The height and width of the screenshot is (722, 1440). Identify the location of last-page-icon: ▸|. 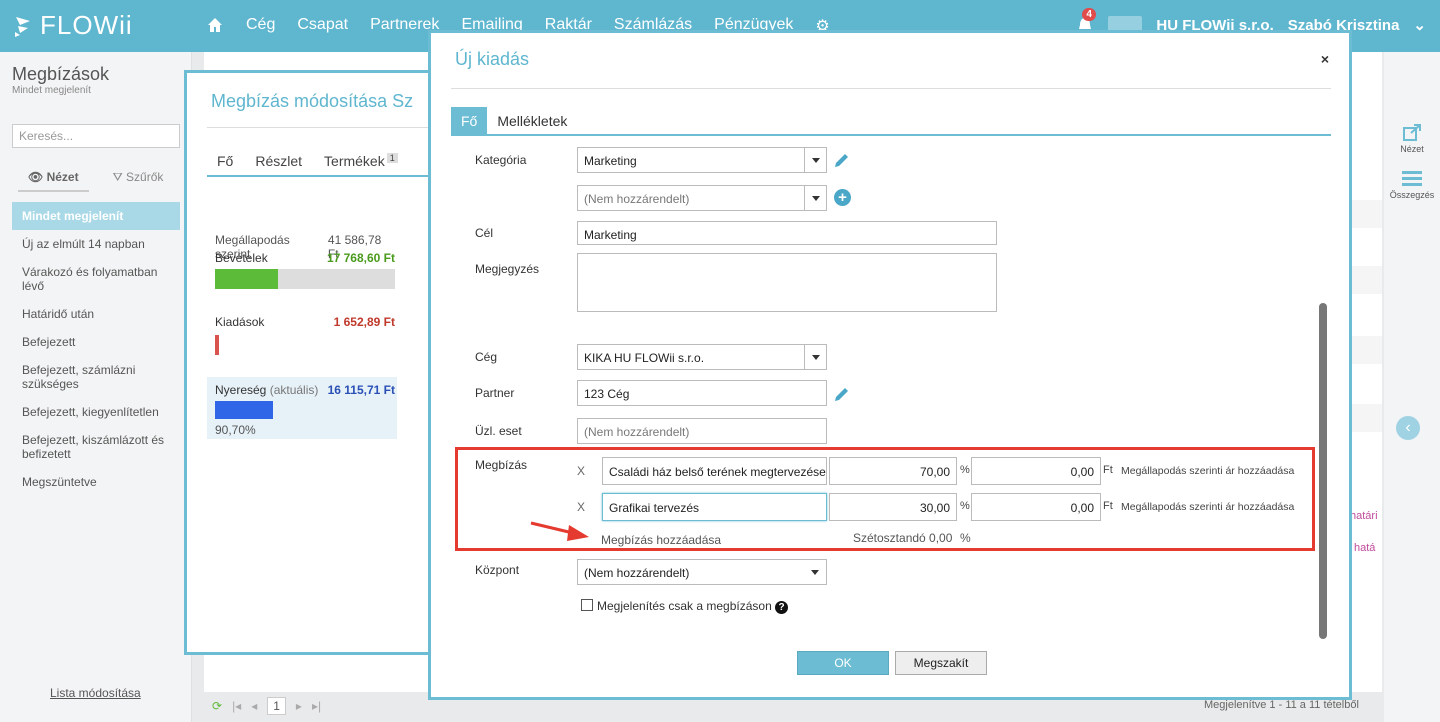
(316, 706).